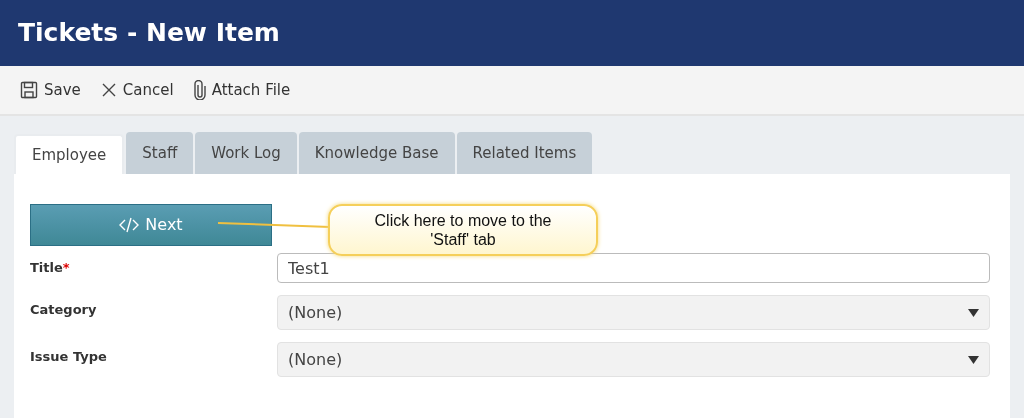 The height and width of the screenshot is (418, 1024). I want to click on title-field: Test1, so click(633, 268).